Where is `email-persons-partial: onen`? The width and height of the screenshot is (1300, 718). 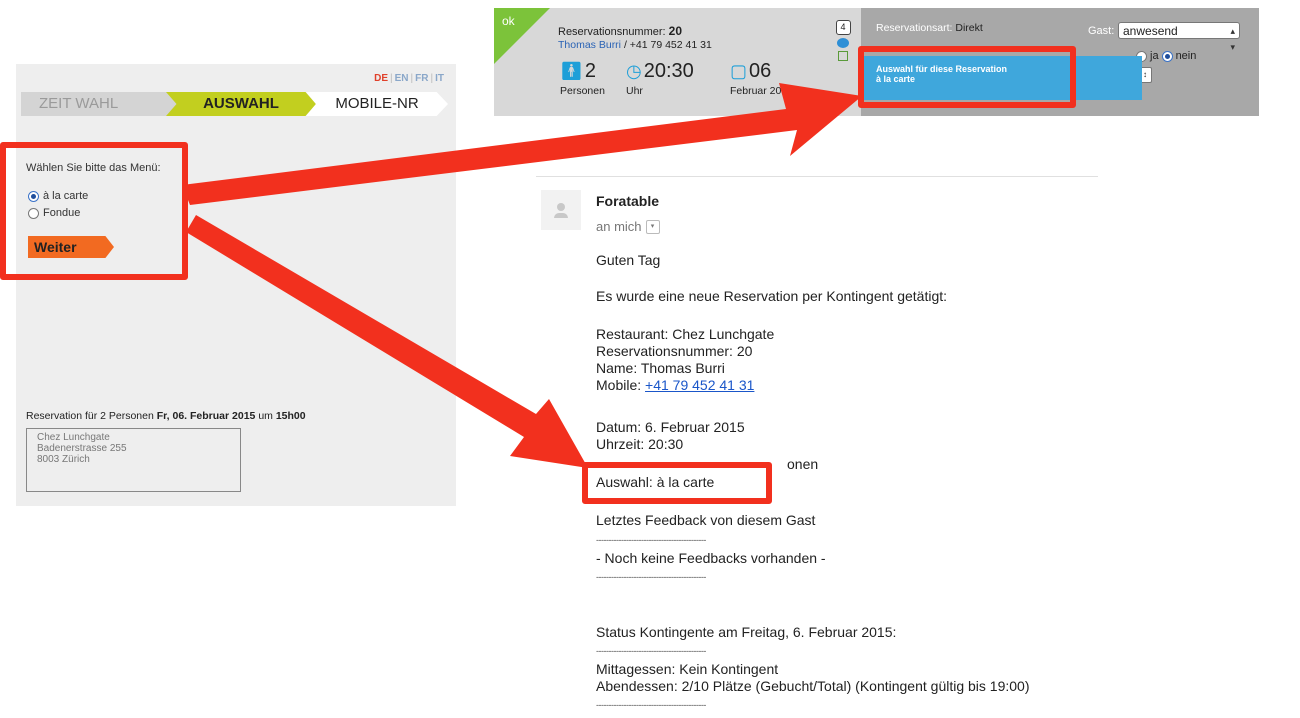
email-persons-partial: onen is located at coordinates (803, 464).